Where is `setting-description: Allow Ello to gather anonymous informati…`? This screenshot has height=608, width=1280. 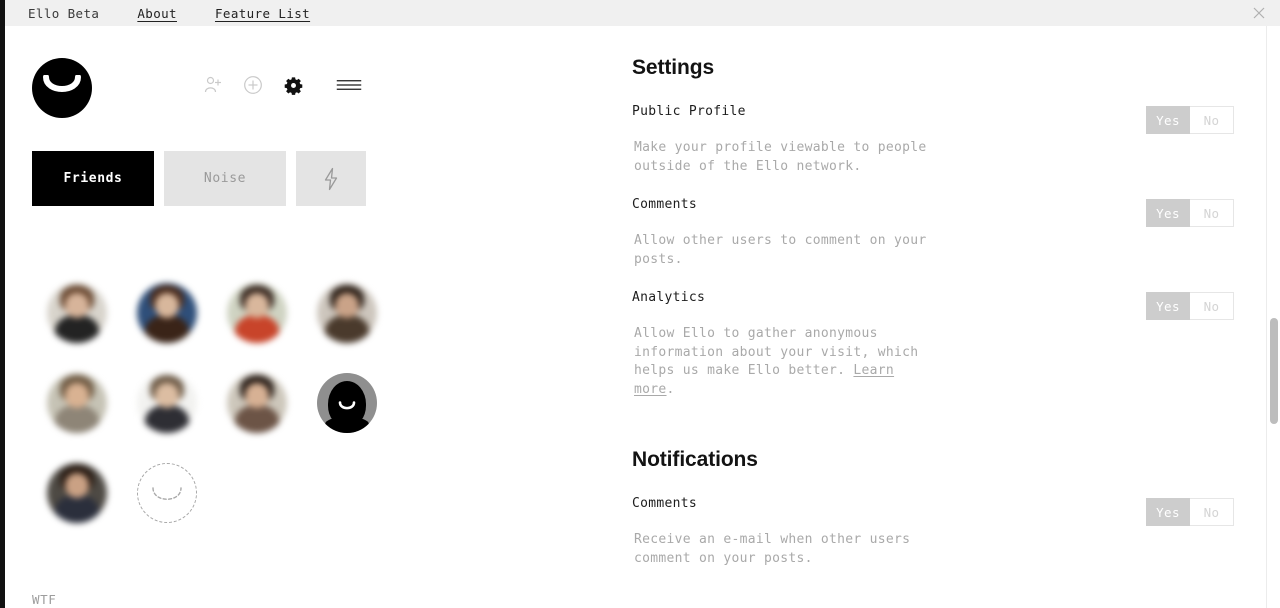 setting-description: Allow Ello to gather anonymous informati… is located at coordinates (784, 362).